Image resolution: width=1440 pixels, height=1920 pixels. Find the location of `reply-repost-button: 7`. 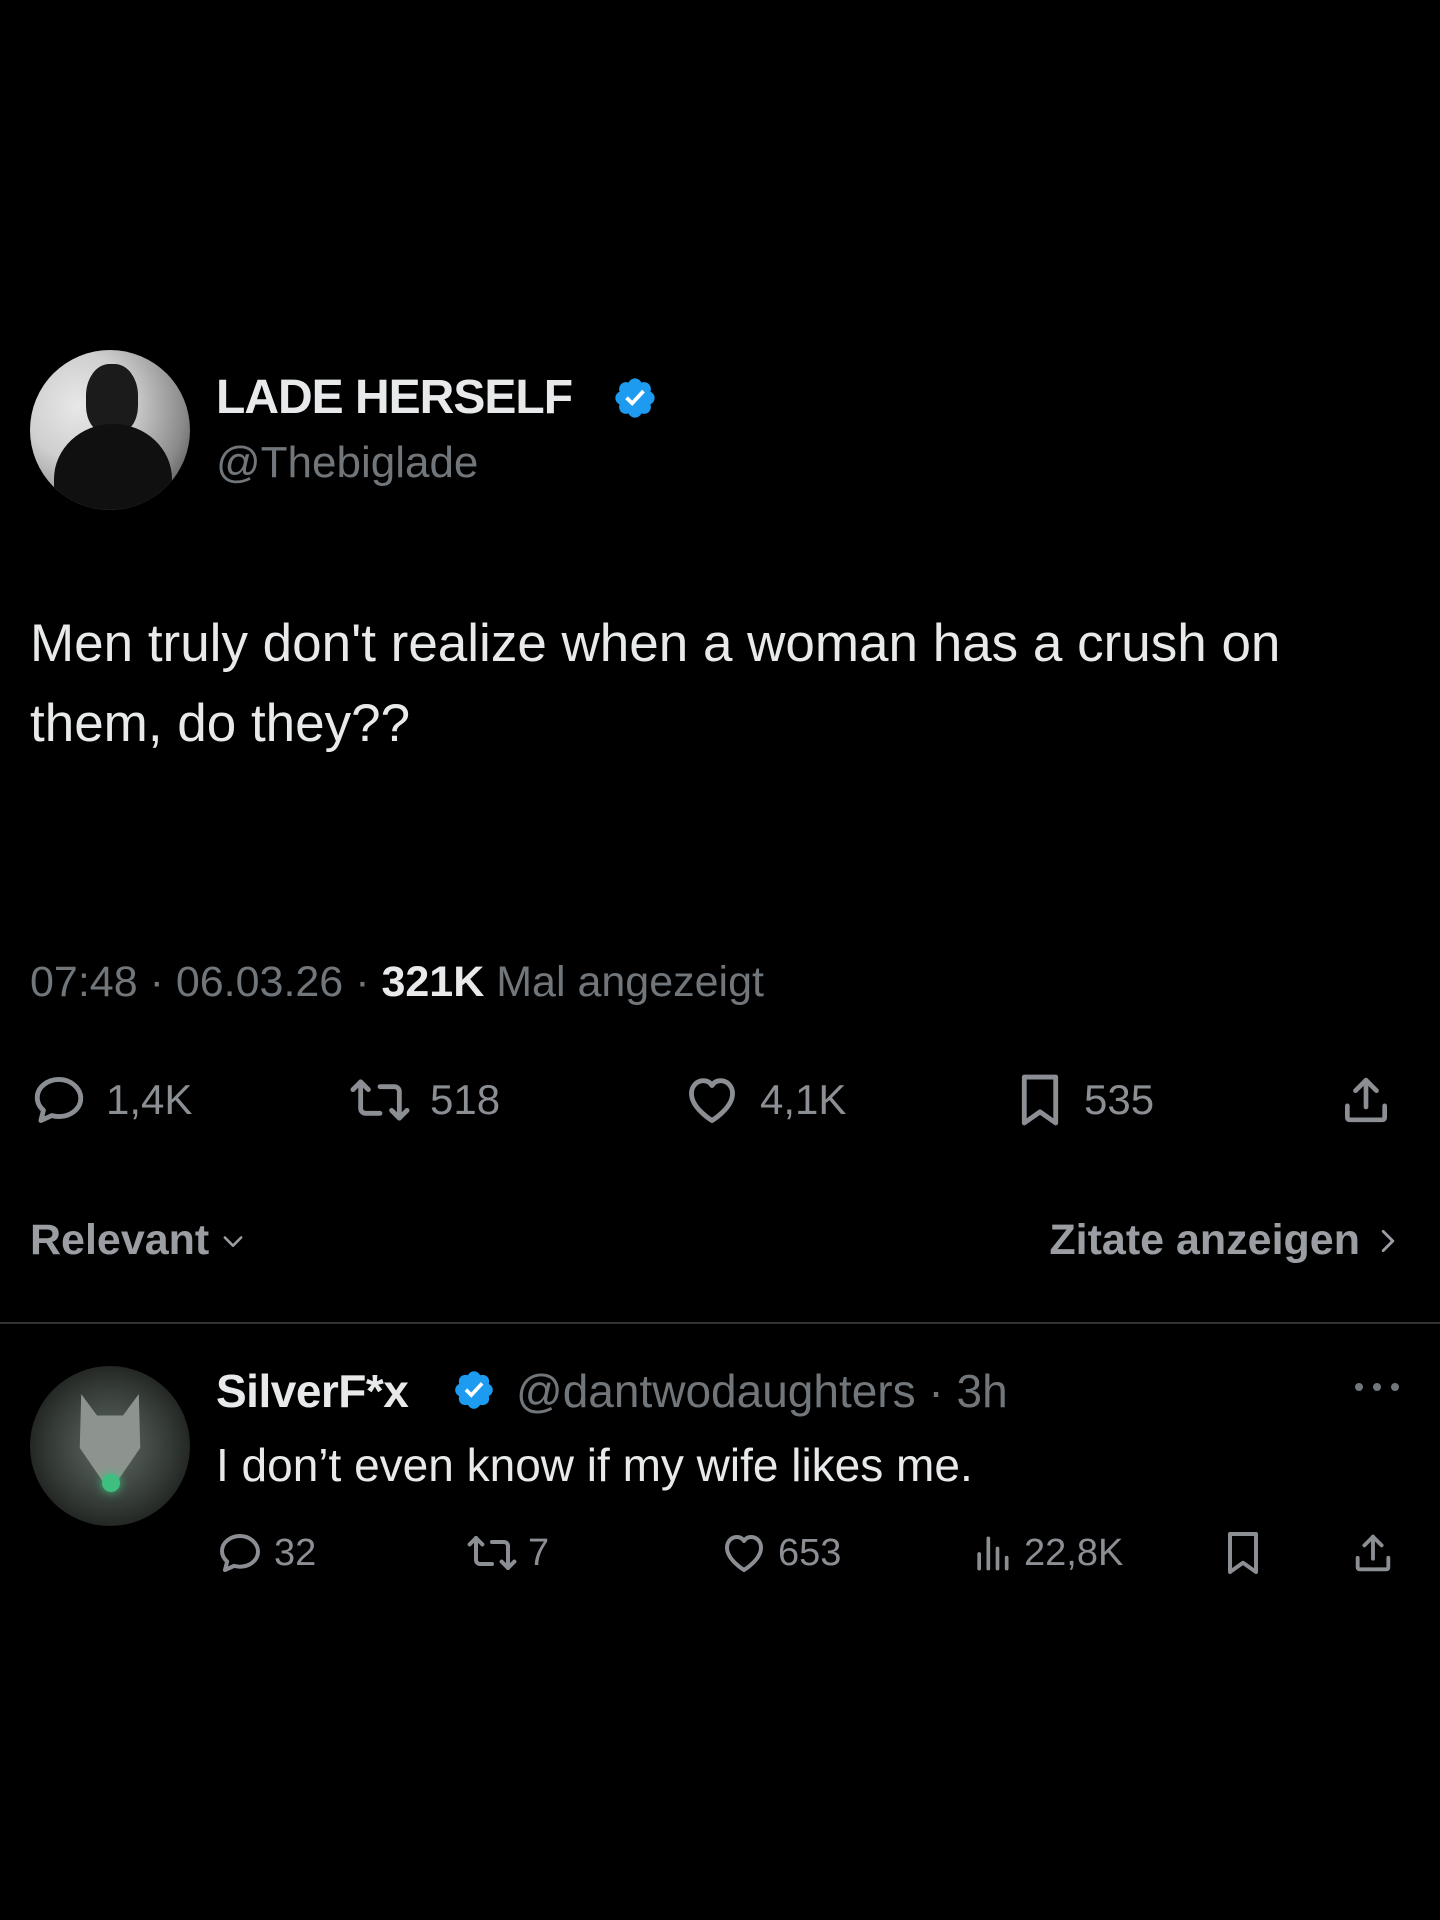

reply-repost-button: 7 is located at coordinates (507, 1553).